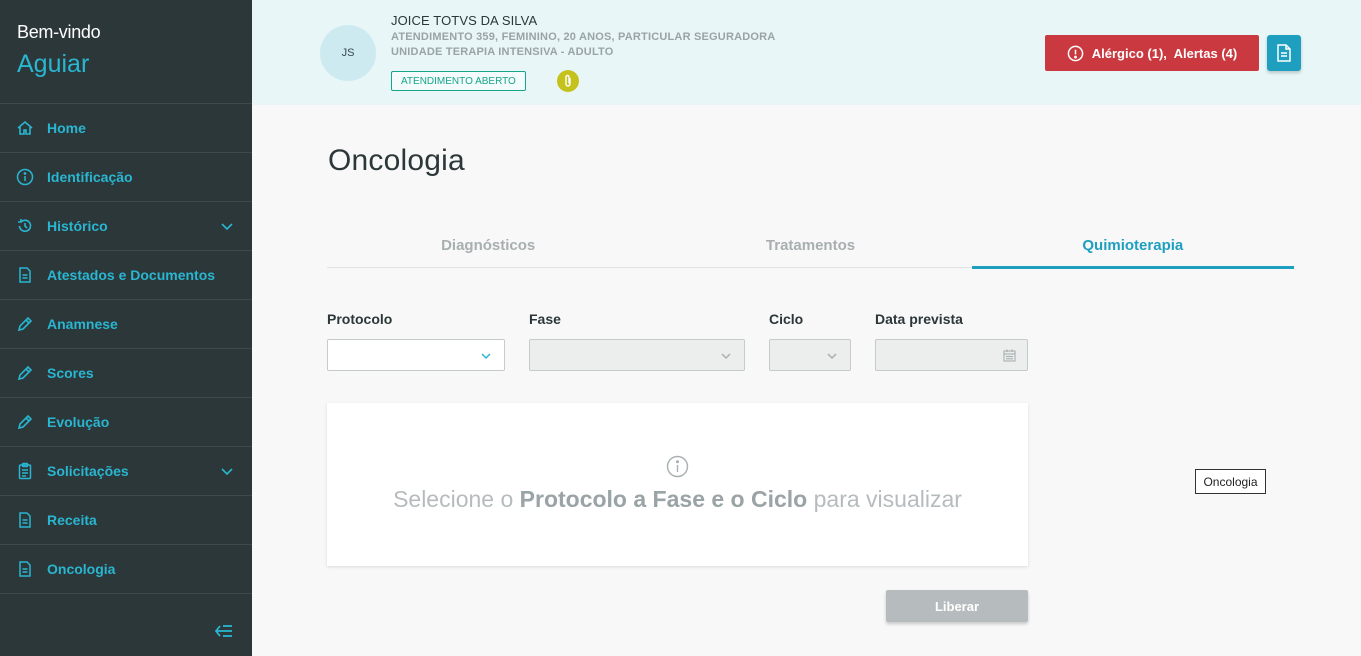 Image resolution: width=1361 pixels, height=656 pixels. Describe the element at coordinates (59, 32) in the screenshot. I see `welcome-text: Bem-vindo` at that location.